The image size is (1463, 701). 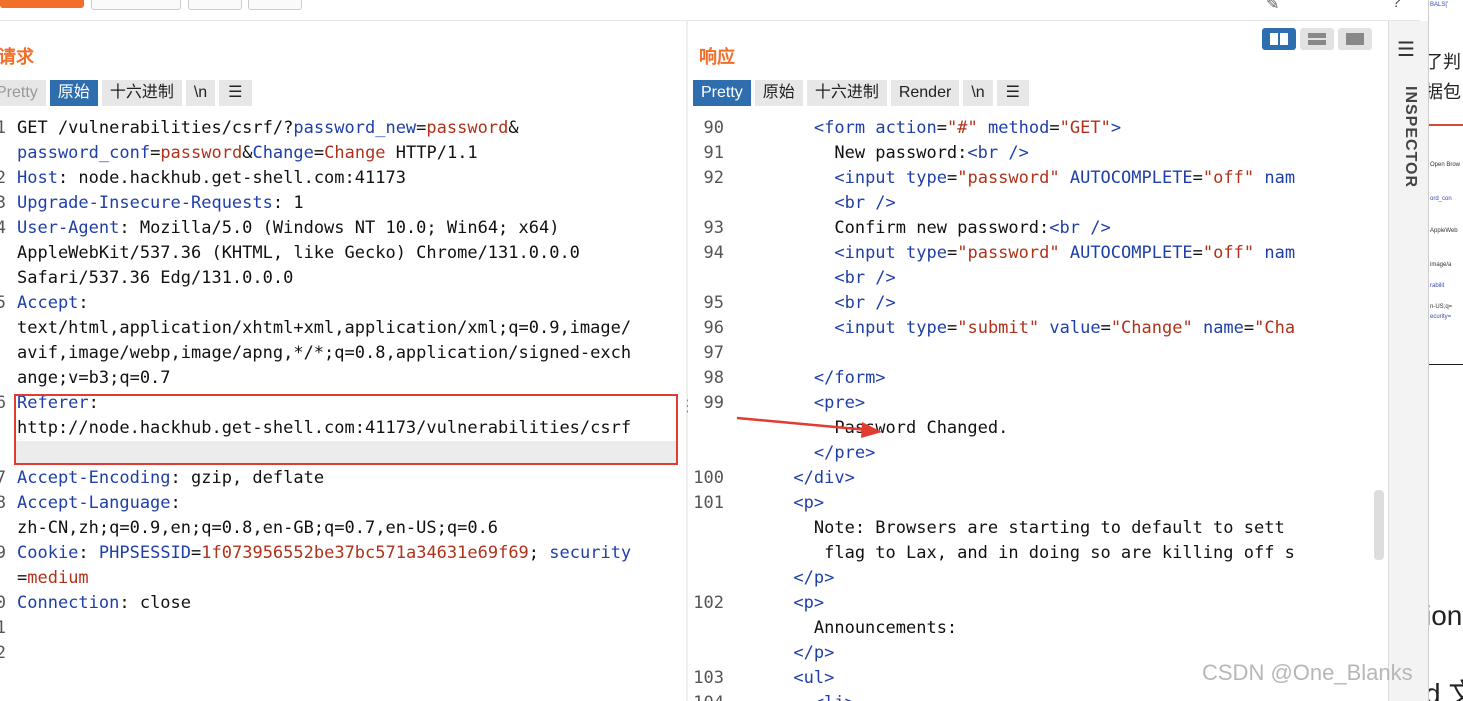 I want to click on code-line: Announcements:, so click(x=1038, y=628).